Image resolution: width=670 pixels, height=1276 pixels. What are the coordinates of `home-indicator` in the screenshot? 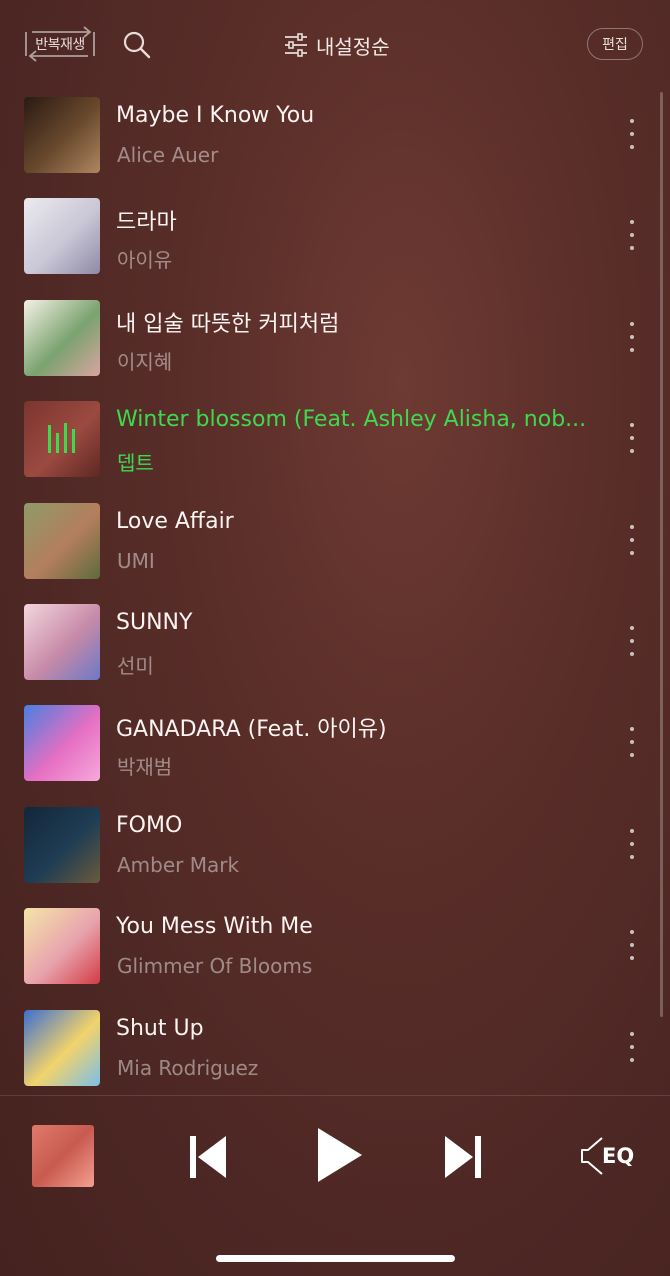 It's located at (335, 1258).